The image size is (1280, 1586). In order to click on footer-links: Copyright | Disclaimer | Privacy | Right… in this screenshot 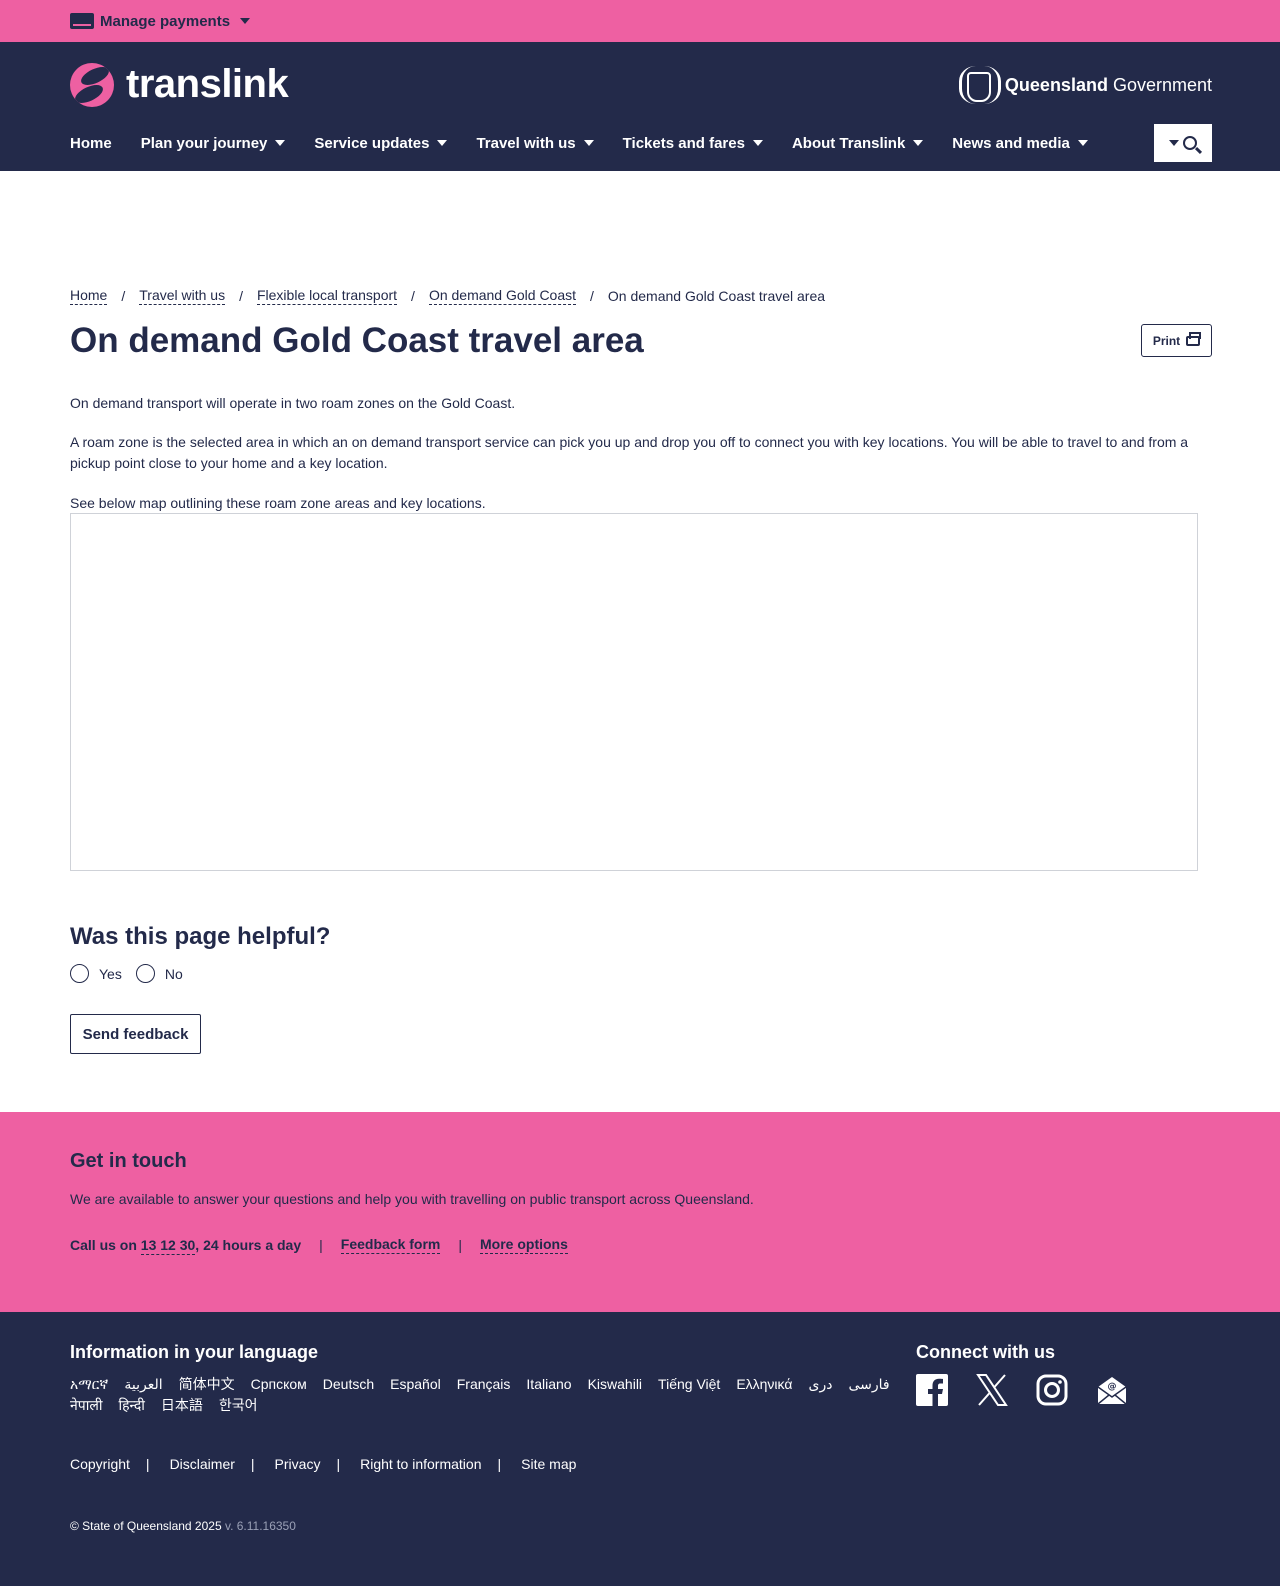, I will do `click(323, 1464)`.